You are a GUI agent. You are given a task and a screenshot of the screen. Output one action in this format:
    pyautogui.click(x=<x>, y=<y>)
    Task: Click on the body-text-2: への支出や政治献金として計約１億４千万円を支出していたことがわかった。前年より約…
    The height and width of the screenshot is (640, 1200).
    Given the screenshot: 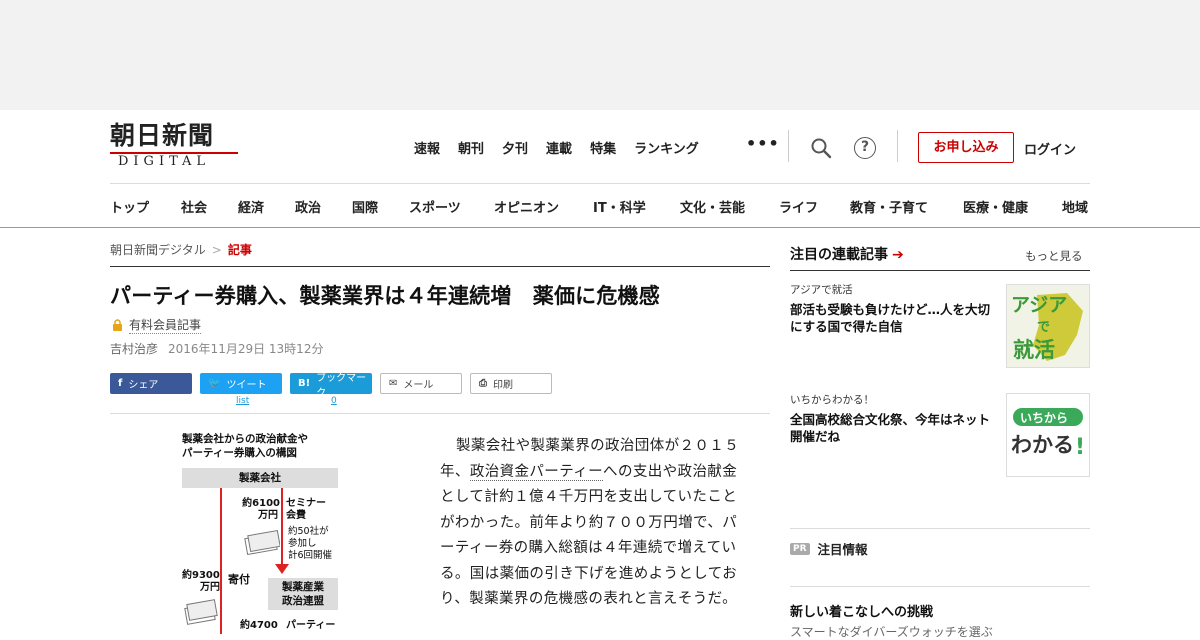 What is the action you would take?
    pyautogui.click(x=589, y=535)
    